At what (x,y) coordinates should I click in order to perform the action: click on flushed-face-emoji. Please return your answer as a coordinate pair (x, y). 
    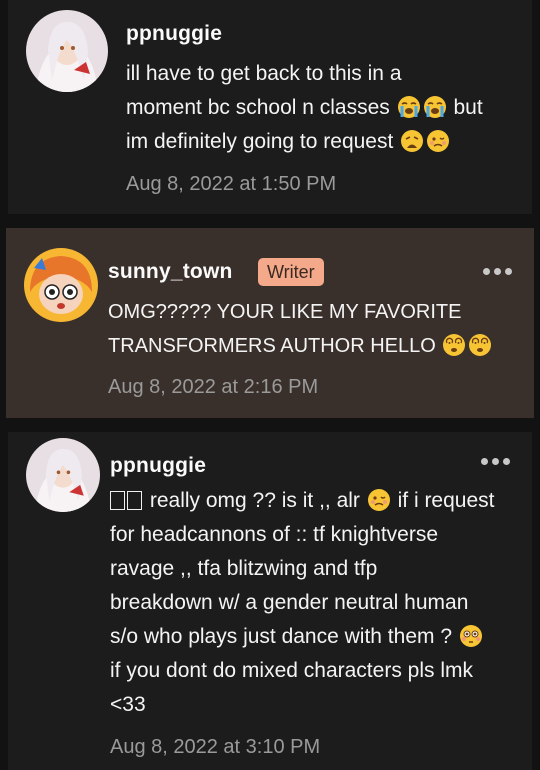
    Looking at the image, I should click on (471, 636).